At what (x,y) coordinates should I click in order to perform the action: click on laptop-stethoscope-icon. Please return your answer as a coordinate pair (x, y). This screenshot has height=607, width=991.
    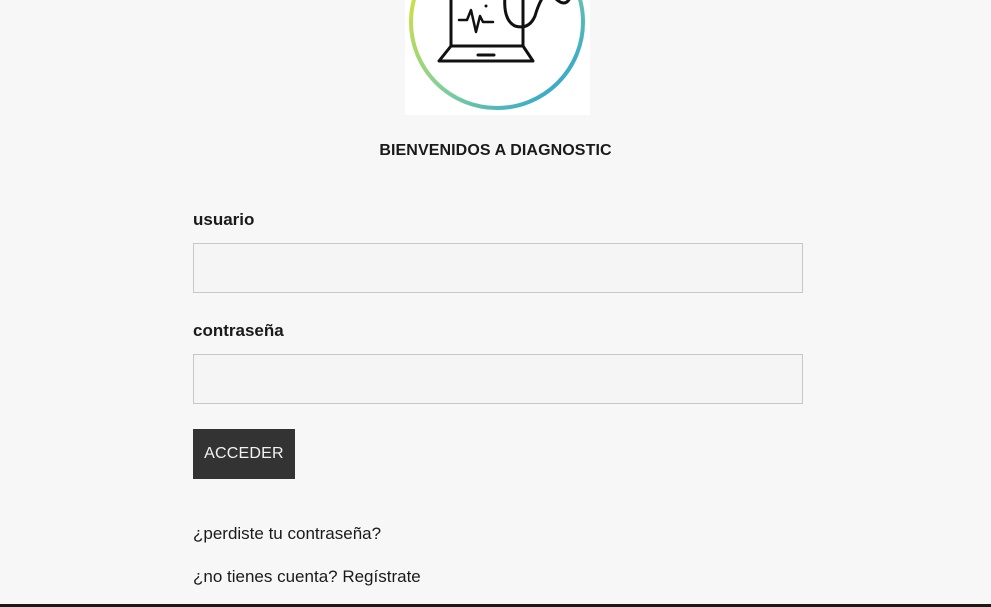
    Looking at the image, I should click on (497, 55).